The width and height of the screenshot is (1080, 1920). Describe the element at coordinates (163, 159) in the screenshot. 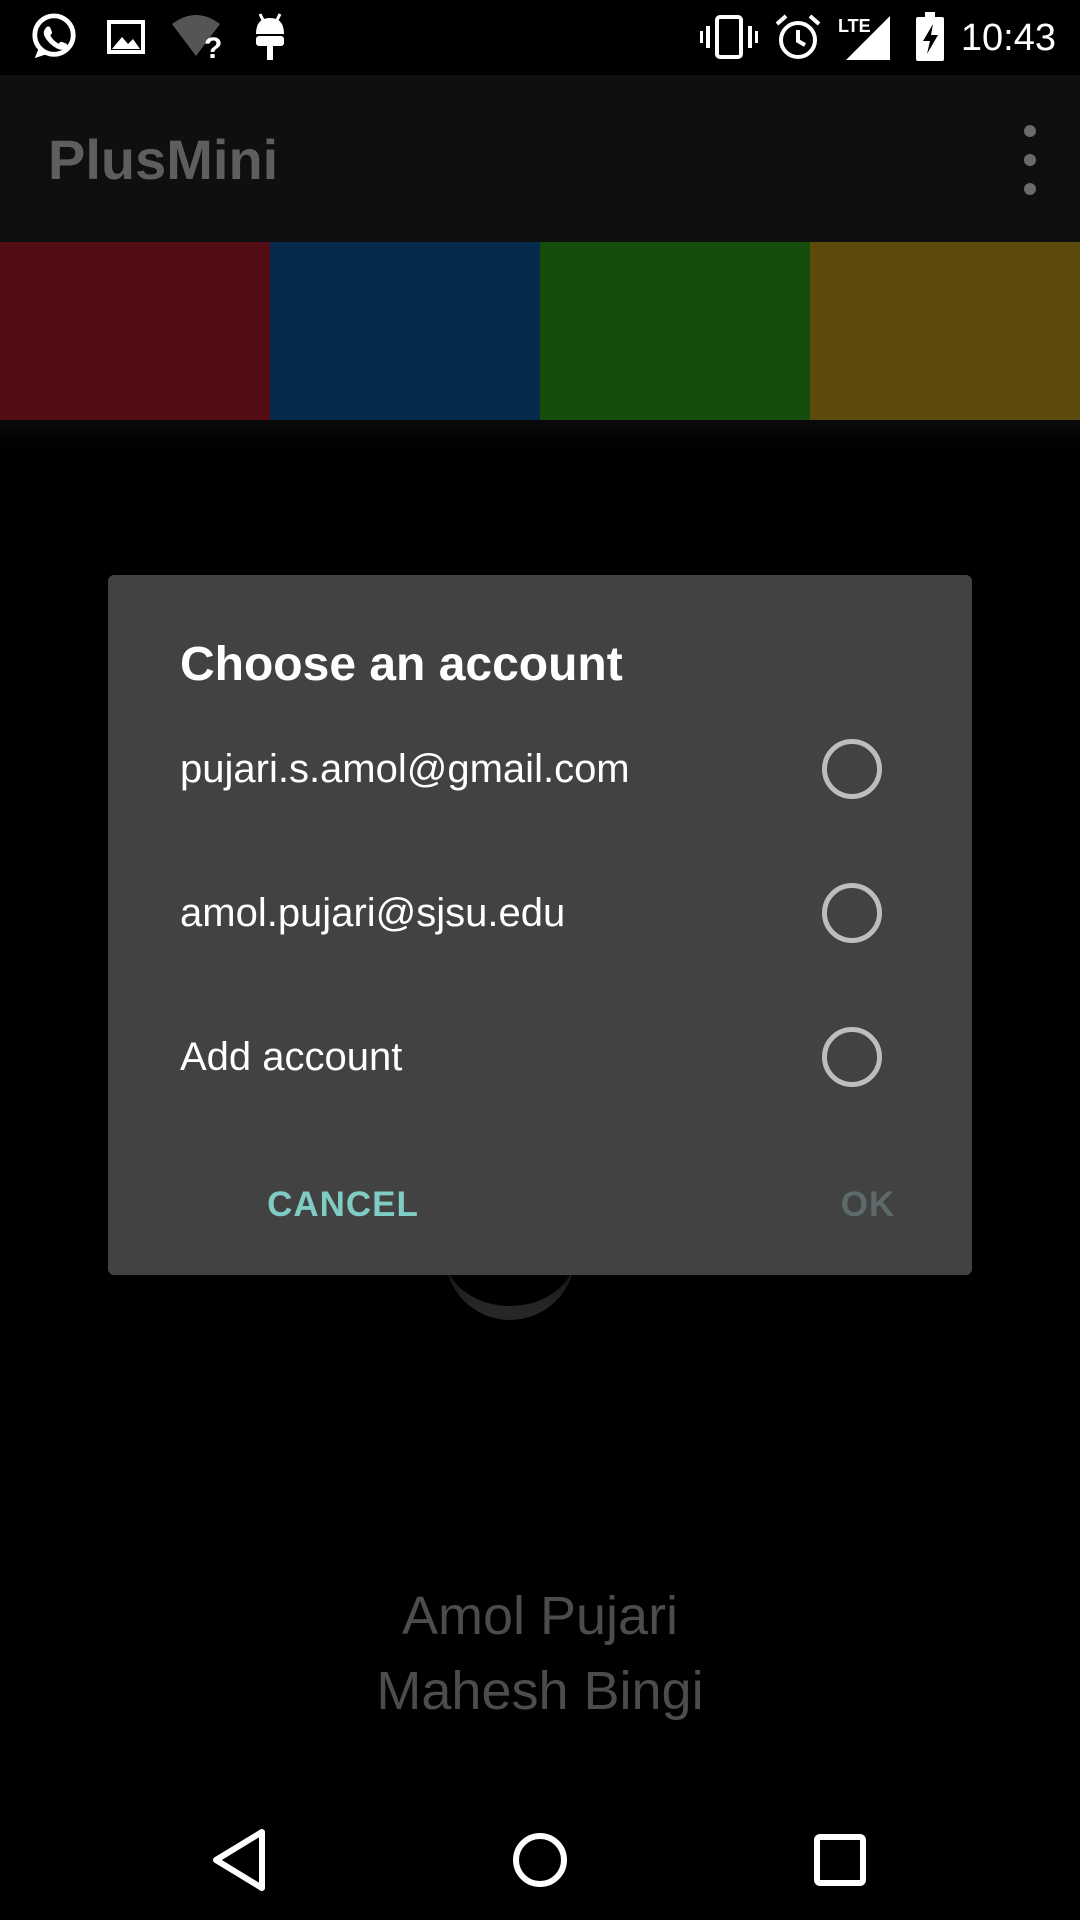

I see `app-title: PlusMini` at that location.